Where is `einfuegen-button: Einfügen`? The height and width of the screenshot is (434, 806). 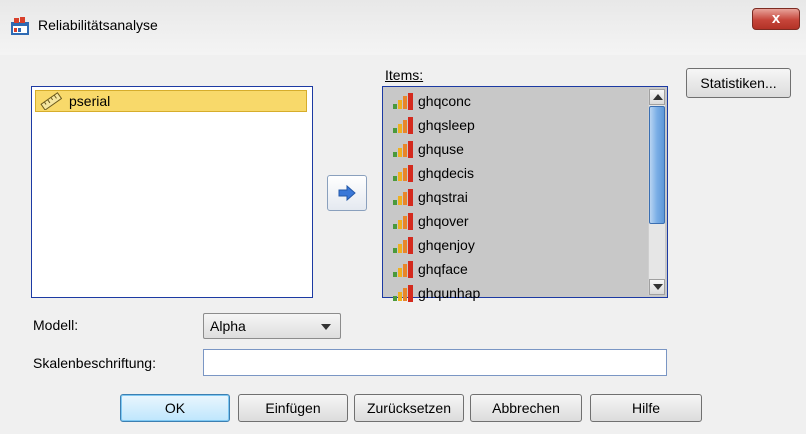
einfuegen-button: Einfügen is located at coordinates (293, 408).